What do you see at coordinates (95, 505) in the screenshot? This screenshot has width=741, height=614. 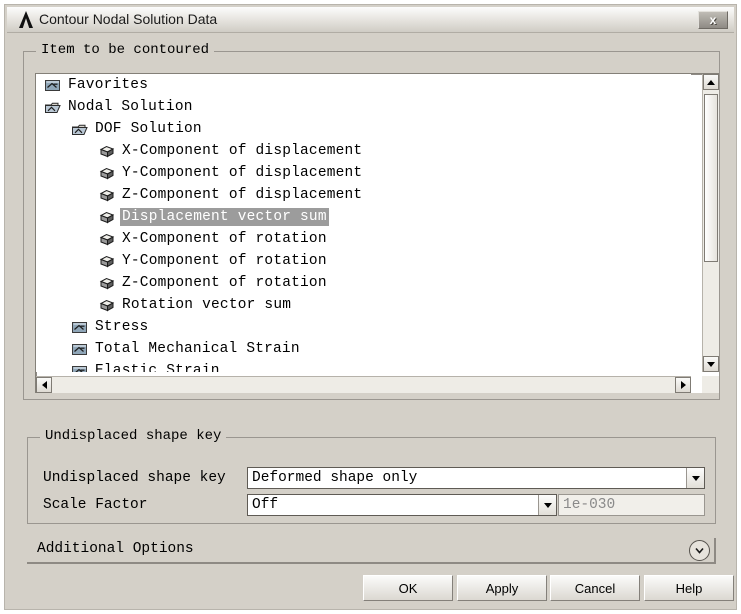 I see `scale-factor-label: Scale Factor` at bounding box center [95, 505].